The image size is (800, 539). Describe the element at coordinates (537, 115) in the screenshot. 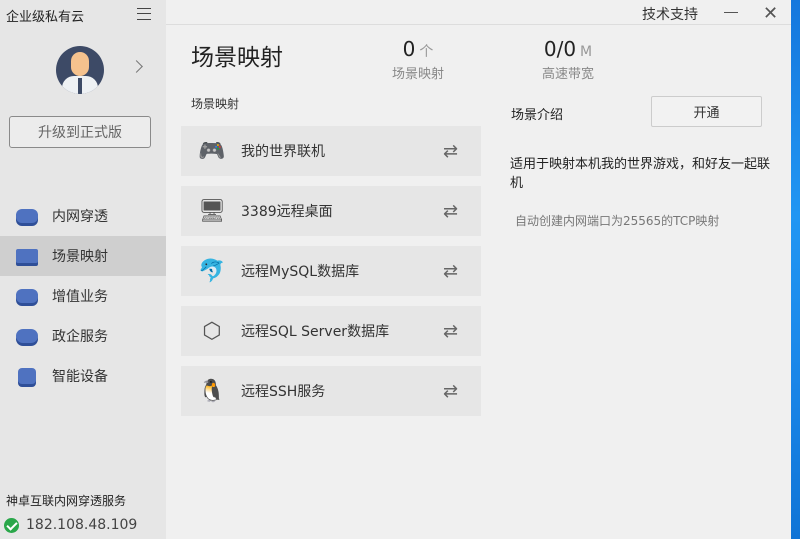

I see `intro-label: 场景介绍` at that location.